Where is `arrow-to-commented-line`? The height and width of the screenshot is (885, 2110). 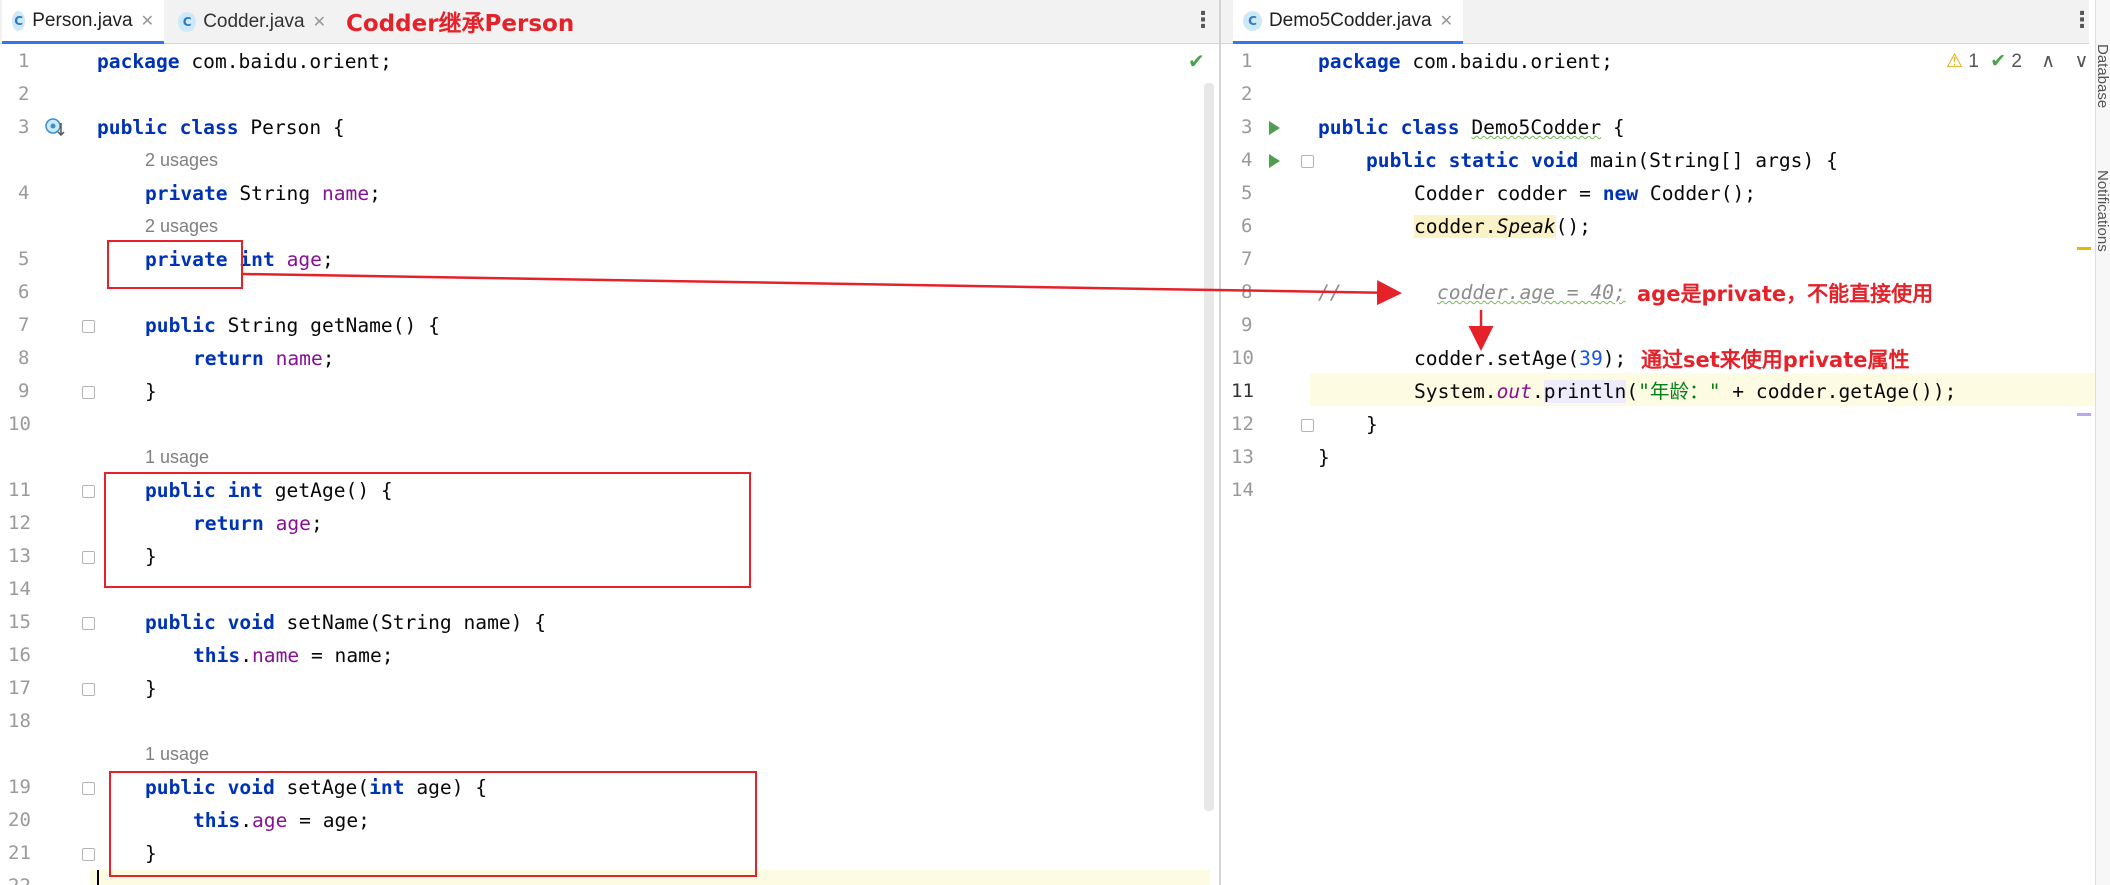 arrow-to-commented-line is located at coordinates (822, 289).